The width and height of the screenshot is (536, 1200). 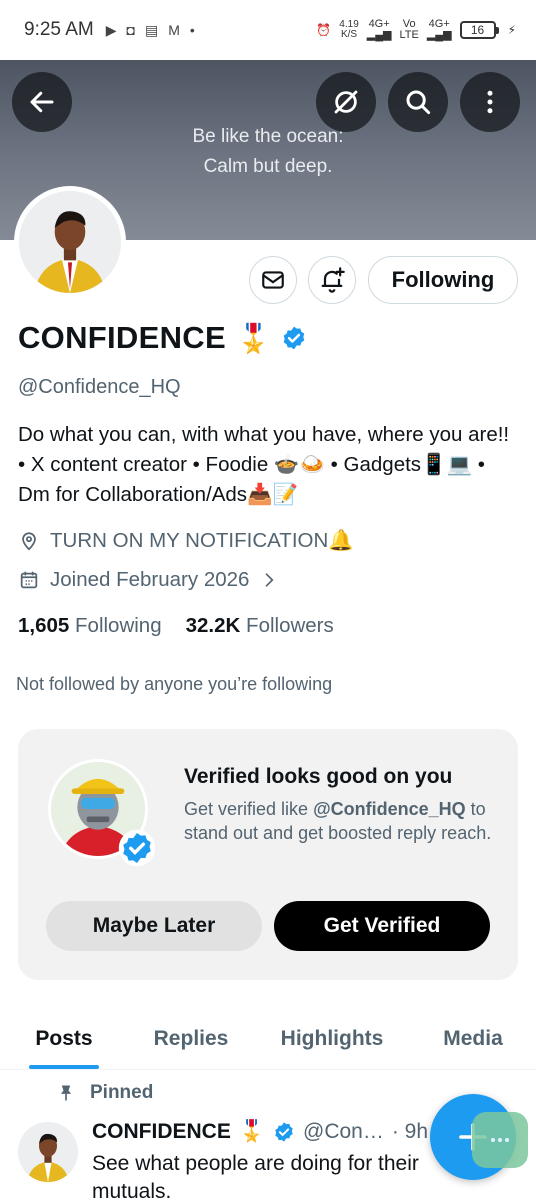 I want to click on bell-plus-icon, so click(x=333, y=280).